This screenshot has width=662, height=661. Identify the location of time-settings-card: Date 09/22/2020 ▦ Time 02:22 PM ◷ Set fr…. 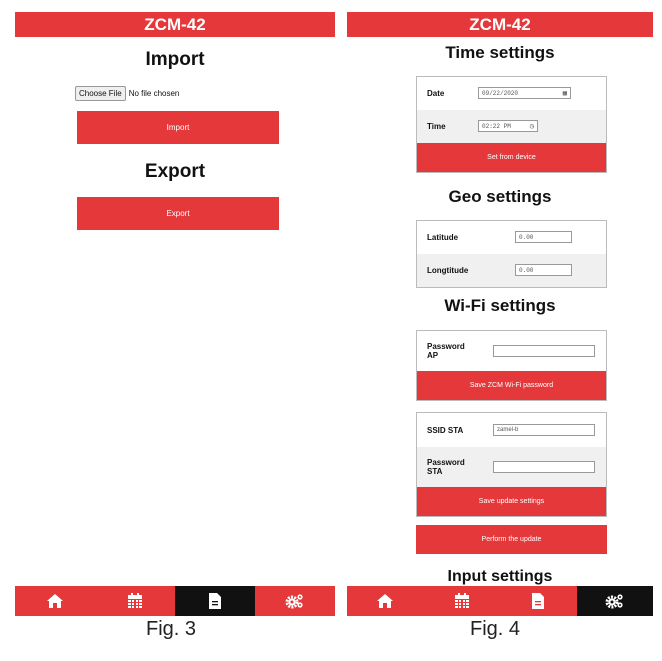
(511, 124).